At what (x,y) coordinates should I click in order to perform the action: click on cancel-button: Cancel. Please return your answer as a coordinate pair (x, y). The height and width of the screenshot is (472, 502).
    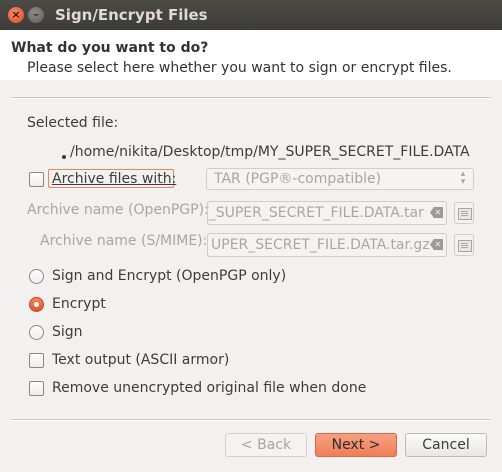
    Looking at the image, I should click on (446, 445).